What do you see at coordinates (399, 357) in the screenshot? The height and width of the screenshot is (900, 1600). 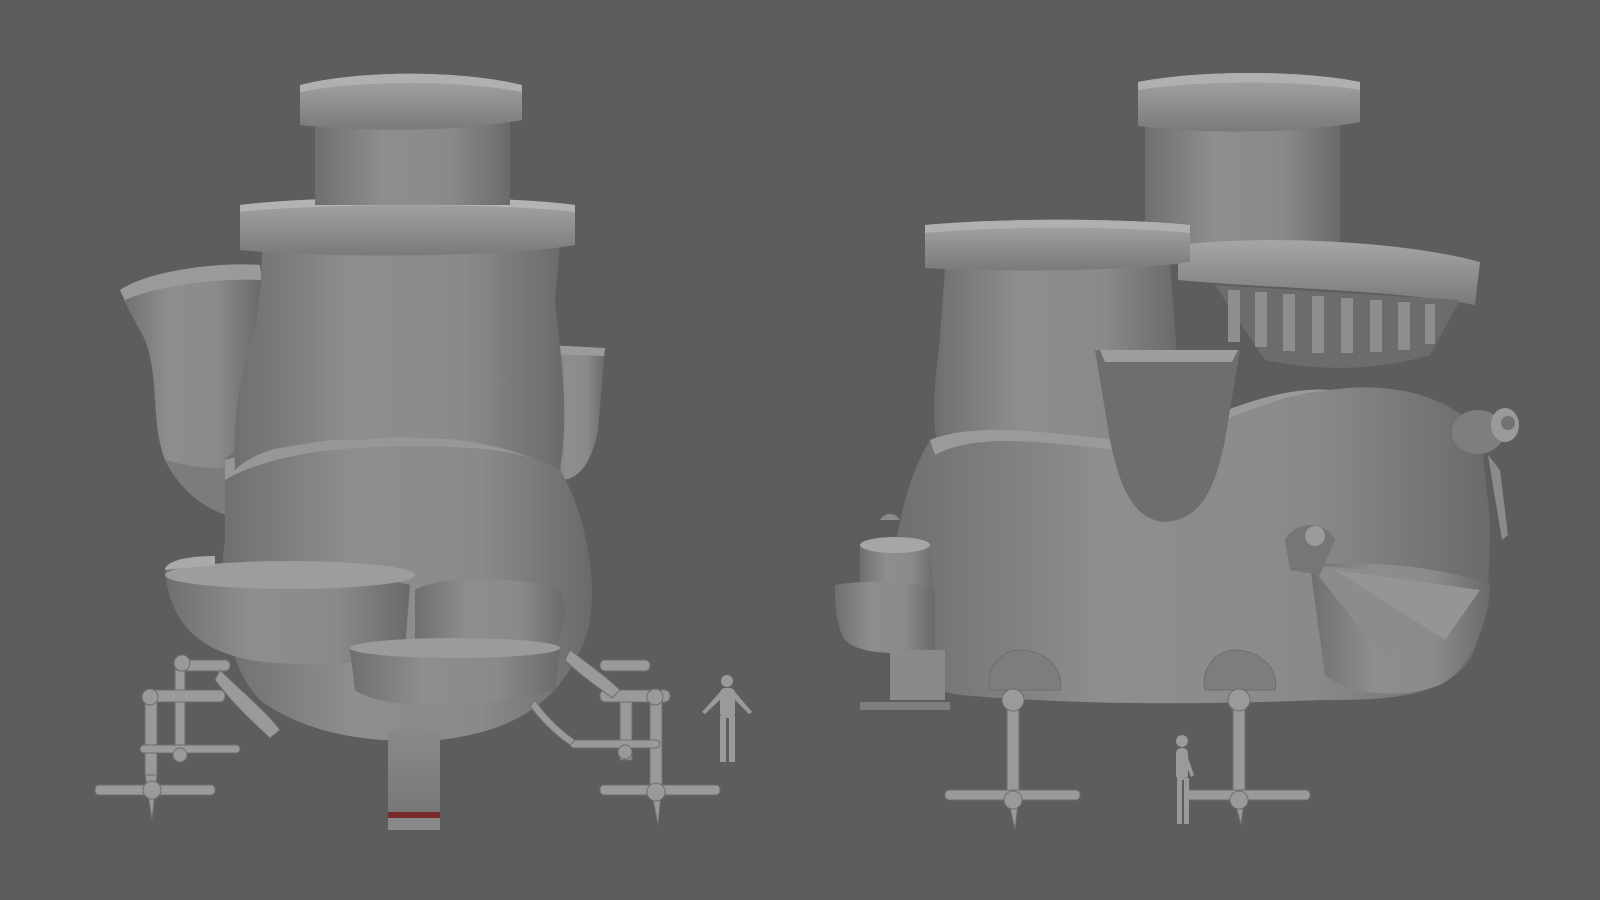 I see `mid-tower` at bounding box center [399, 357].